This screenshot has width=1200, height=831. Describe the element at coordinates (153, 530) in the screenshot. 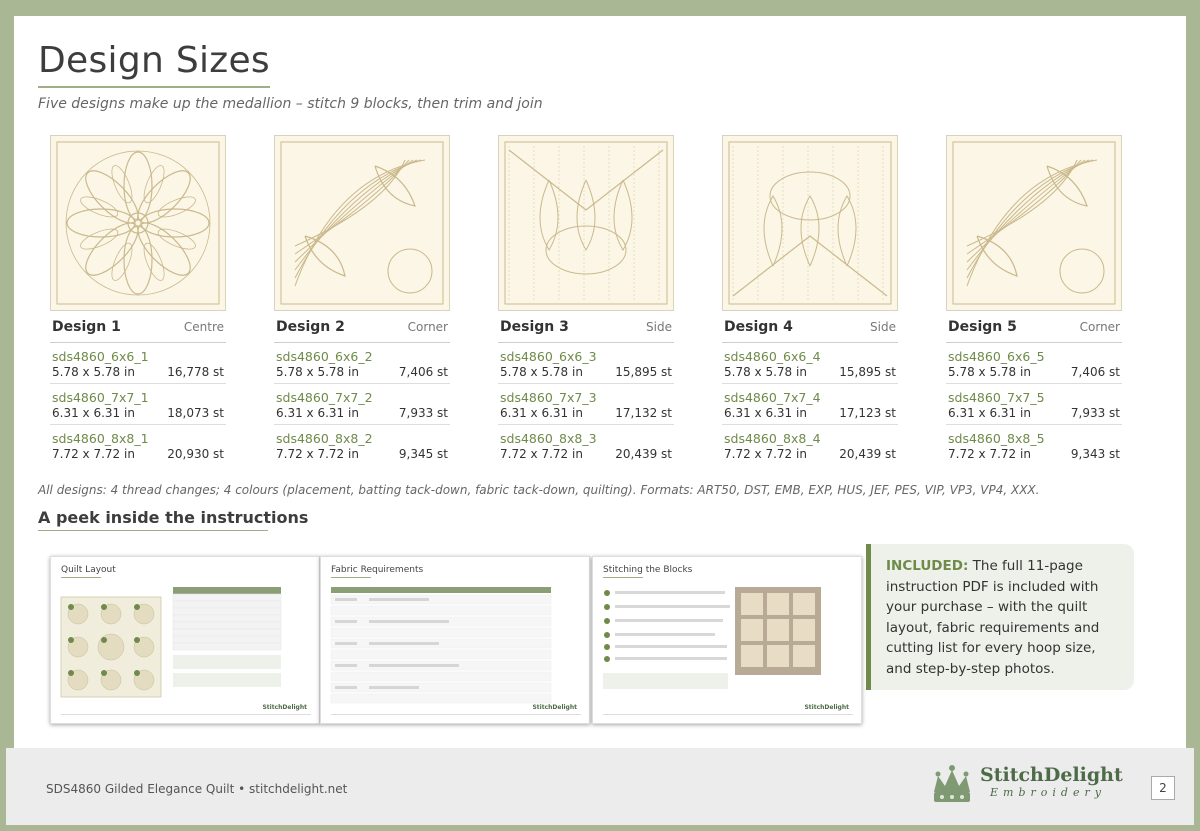

I see `peek-underline` at that location.